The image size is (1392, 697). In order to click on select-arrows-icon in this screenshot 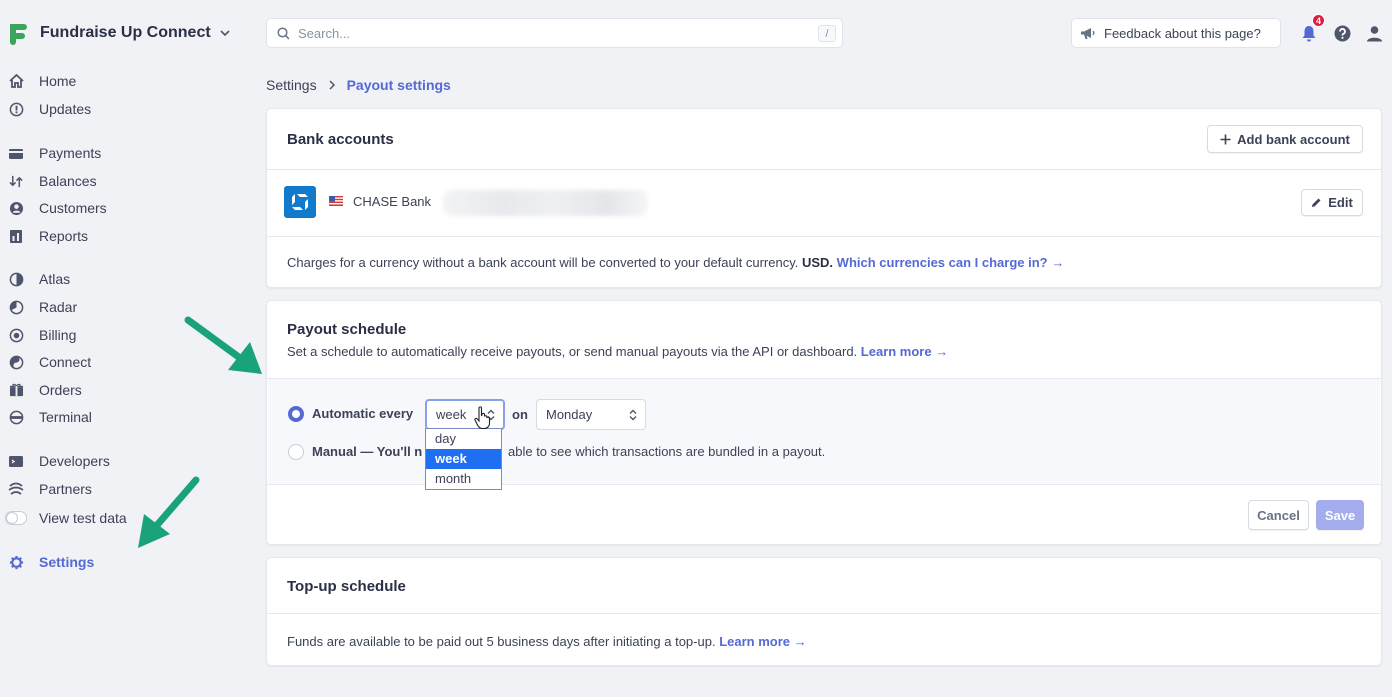, I will do `click(633, 415)`.